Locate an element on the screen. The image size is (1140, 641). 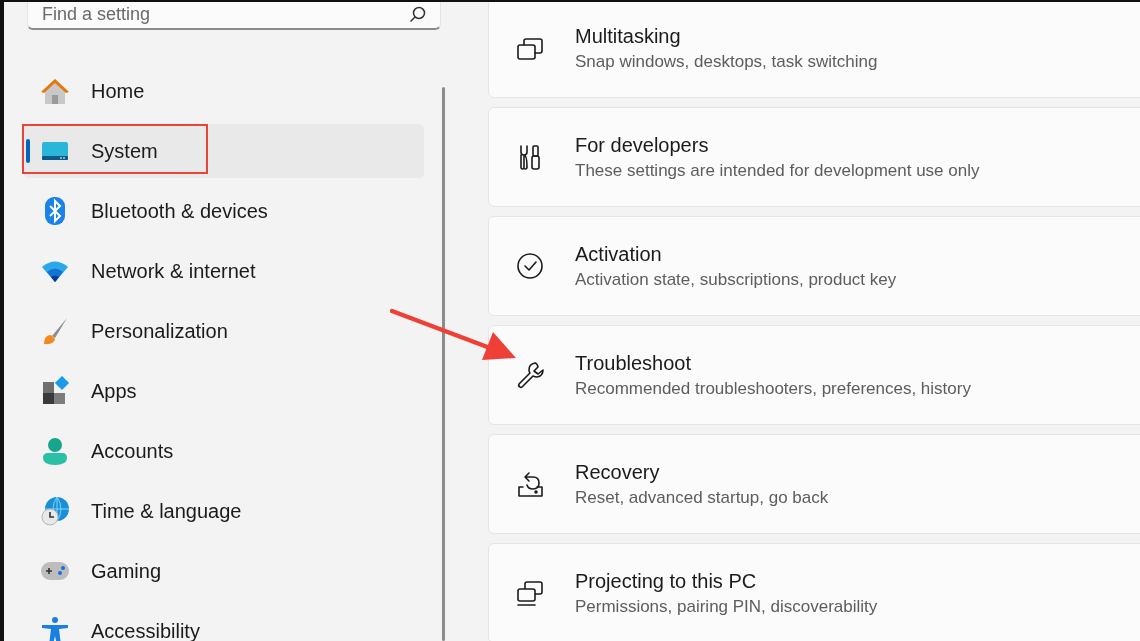
projecting-icon is located at coordinates (530, 593).